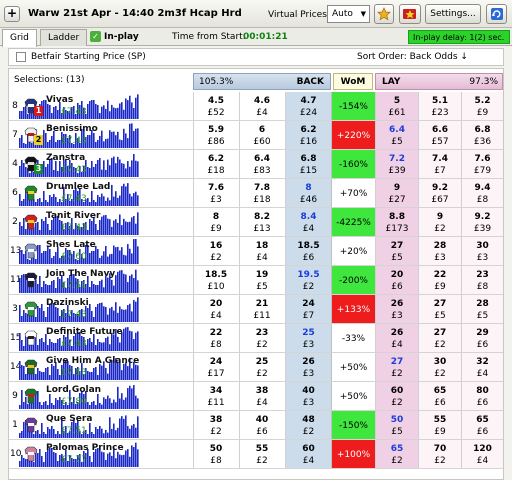 This screenshot has height=480, width=512. Describe the element at coordinates (261, 338) in the screenshot. I see `back-price-cell: 23 £2` at that location.